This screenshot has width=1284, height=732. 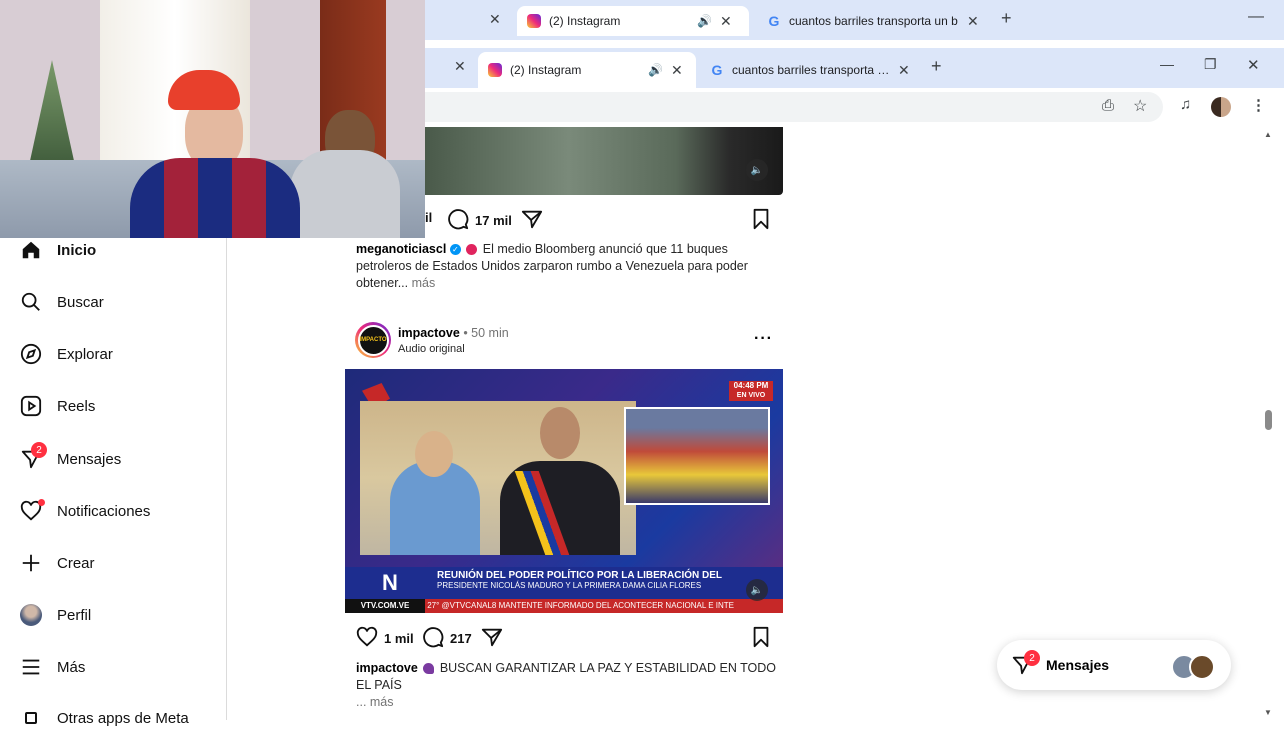 What do you see at coordinates (31, 302) in the screenshot?
I see `search-icon` at bounding box center [31, 302].